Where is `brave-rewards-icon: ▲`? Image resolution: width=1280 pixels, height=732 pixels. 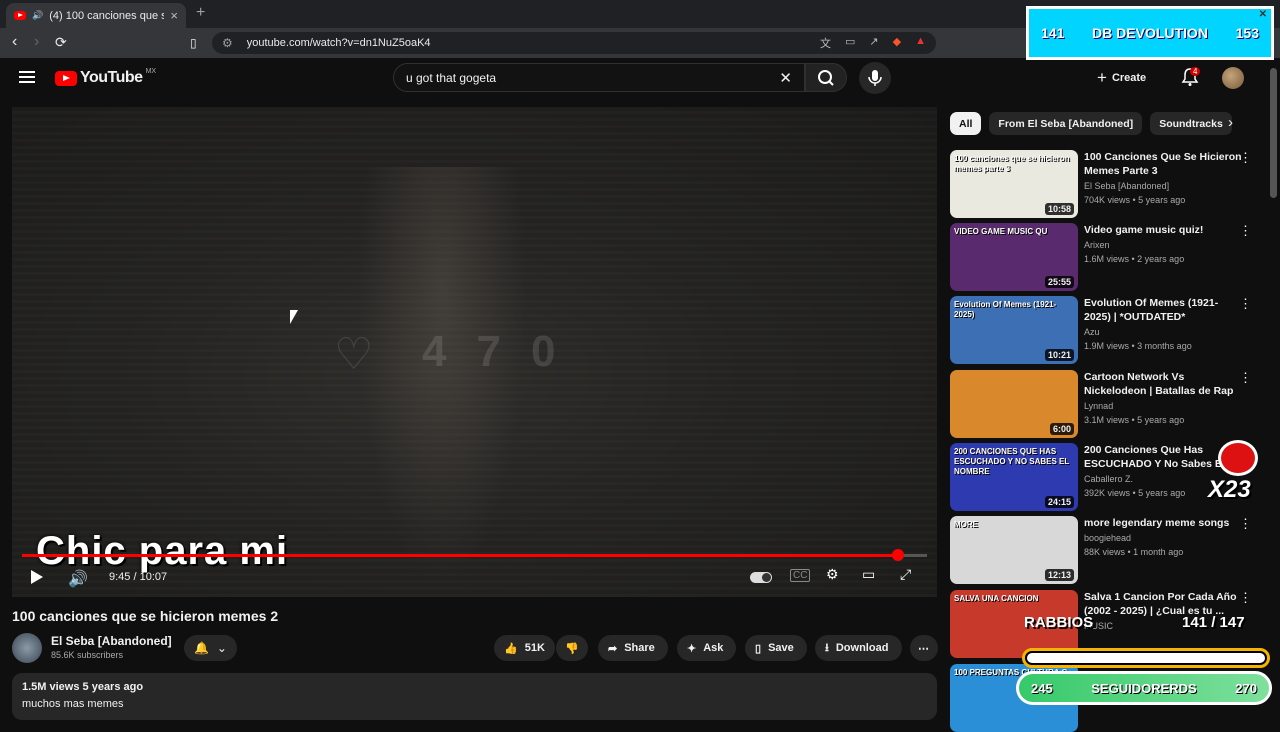
brave-rewards-icon: ▲ is located at coordinates (920, 43).